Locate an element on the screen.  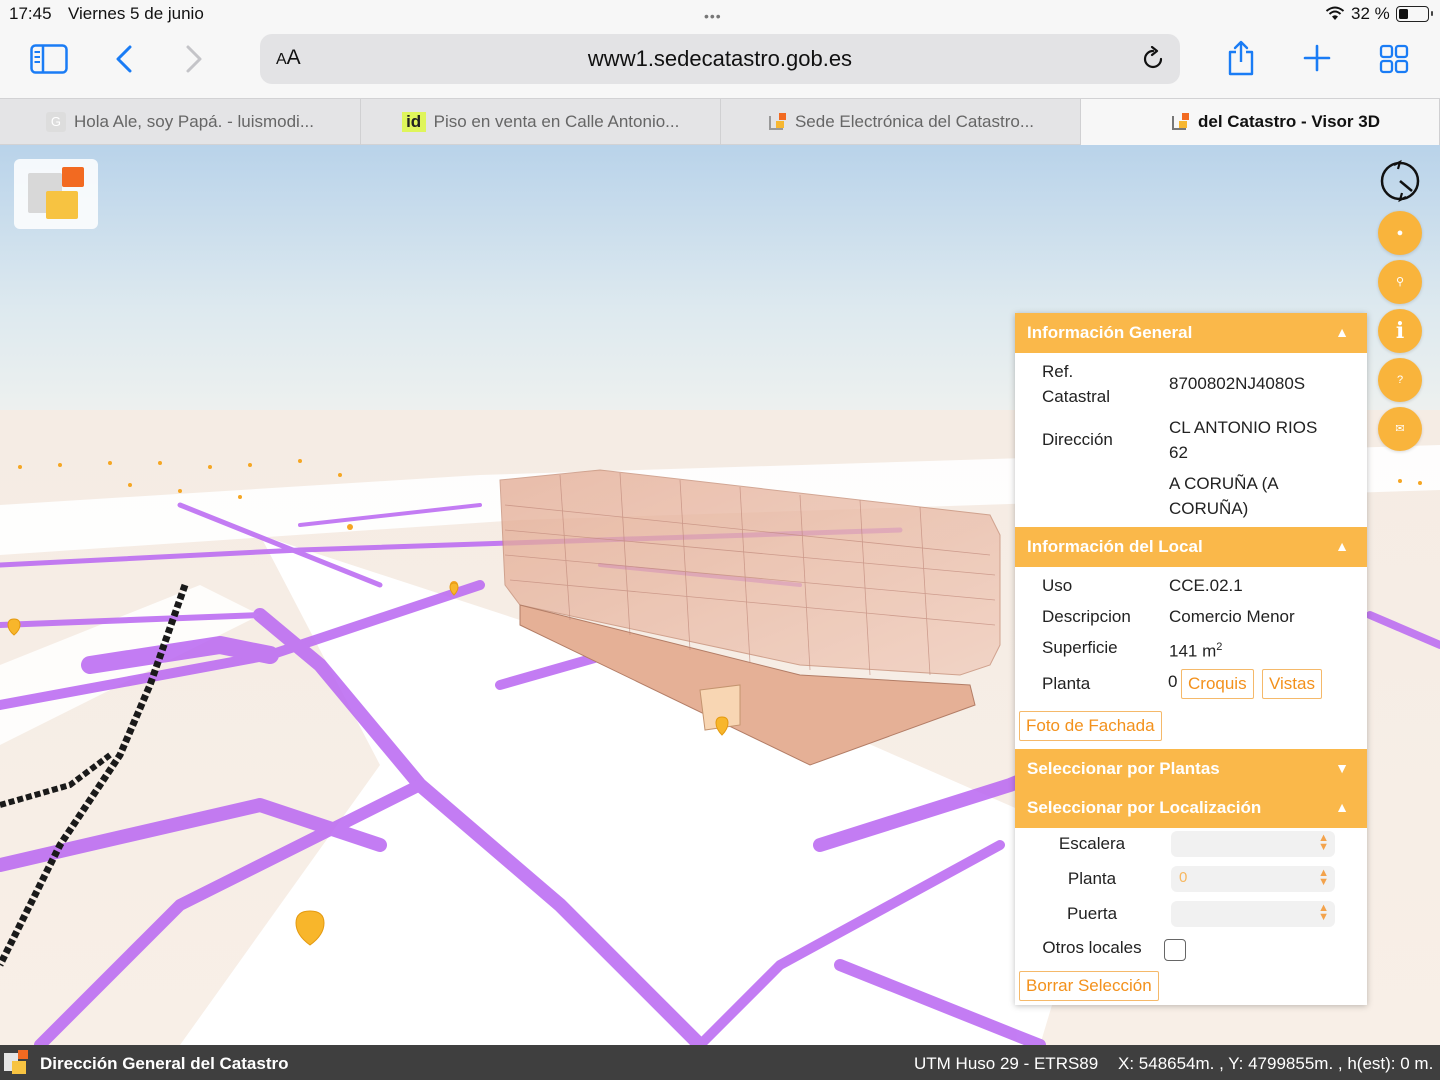
direccion-label: Dirección is located at coordinates (1077, 439).